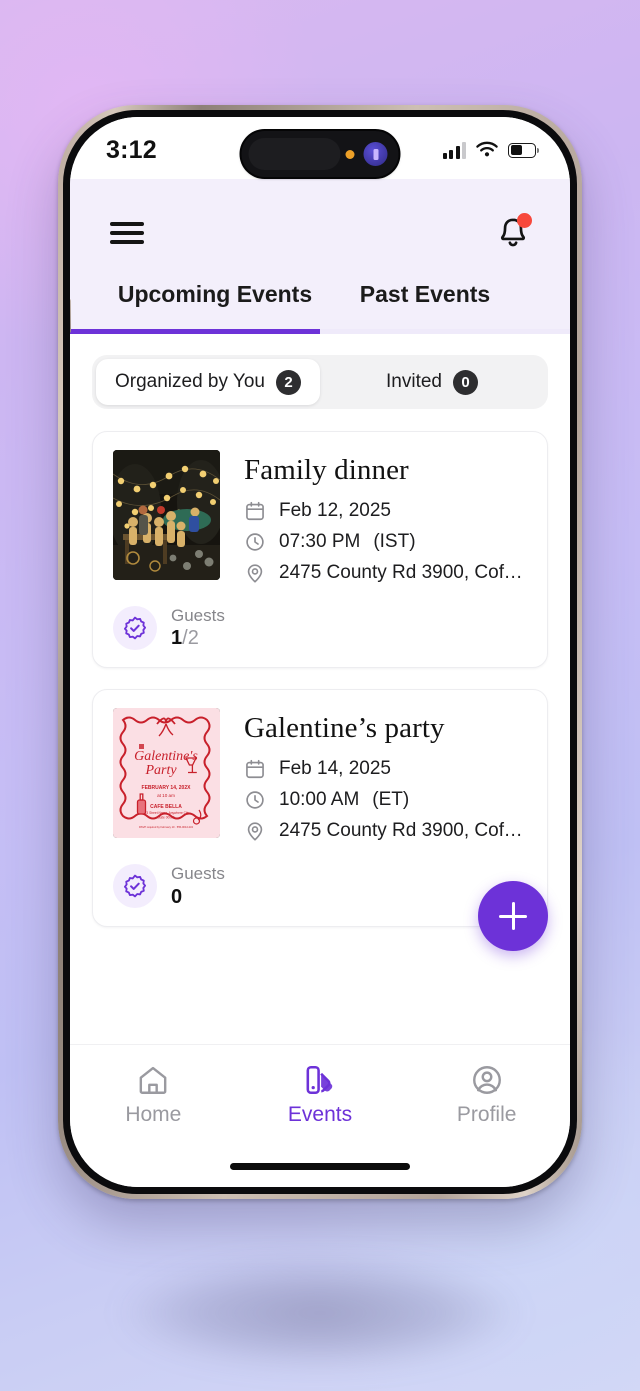  Describe the element at coordinates (193, 638) in the screenshot. I see `guests-total: 2` at that location.